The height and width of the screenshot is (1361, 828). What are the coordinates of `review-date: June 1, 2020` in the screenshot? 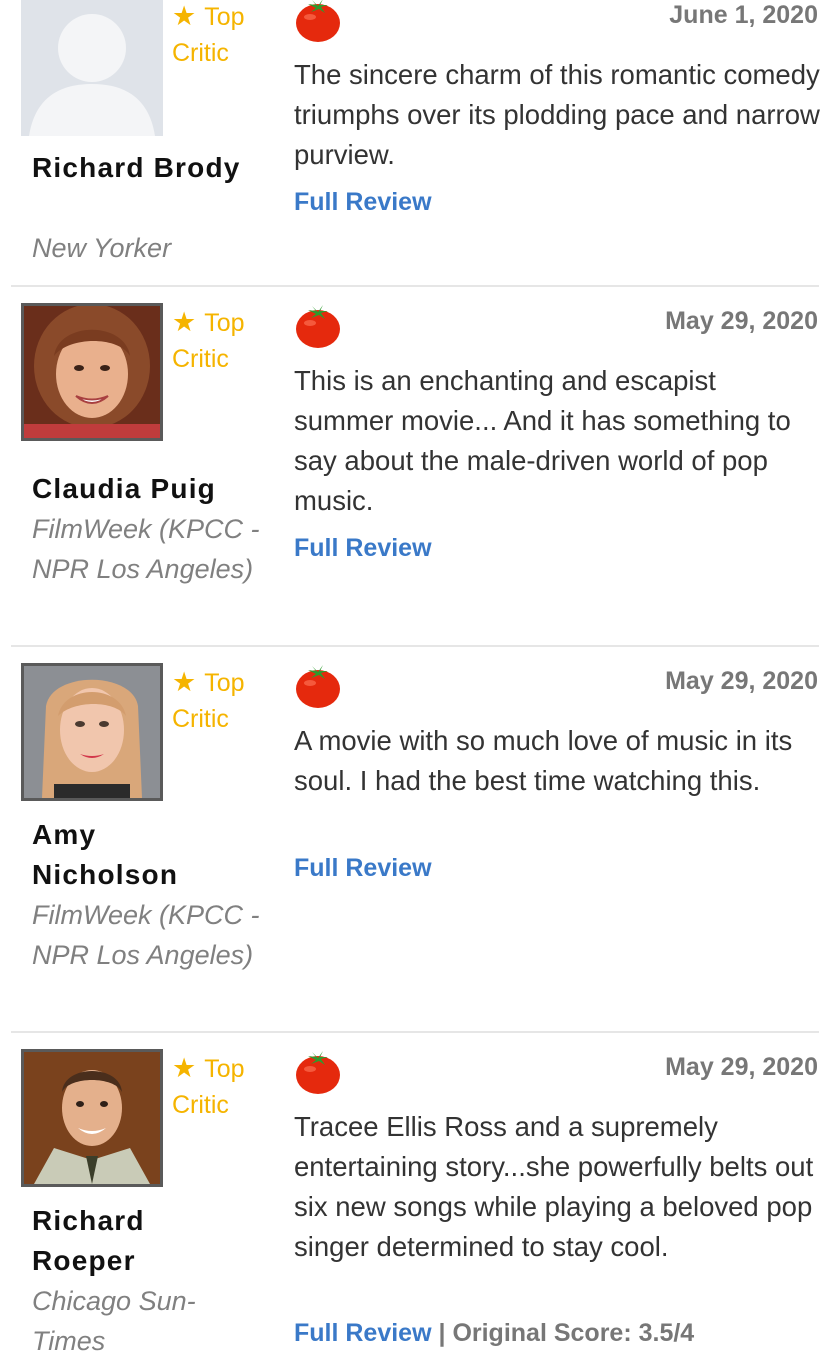 It's located at (743, 15).